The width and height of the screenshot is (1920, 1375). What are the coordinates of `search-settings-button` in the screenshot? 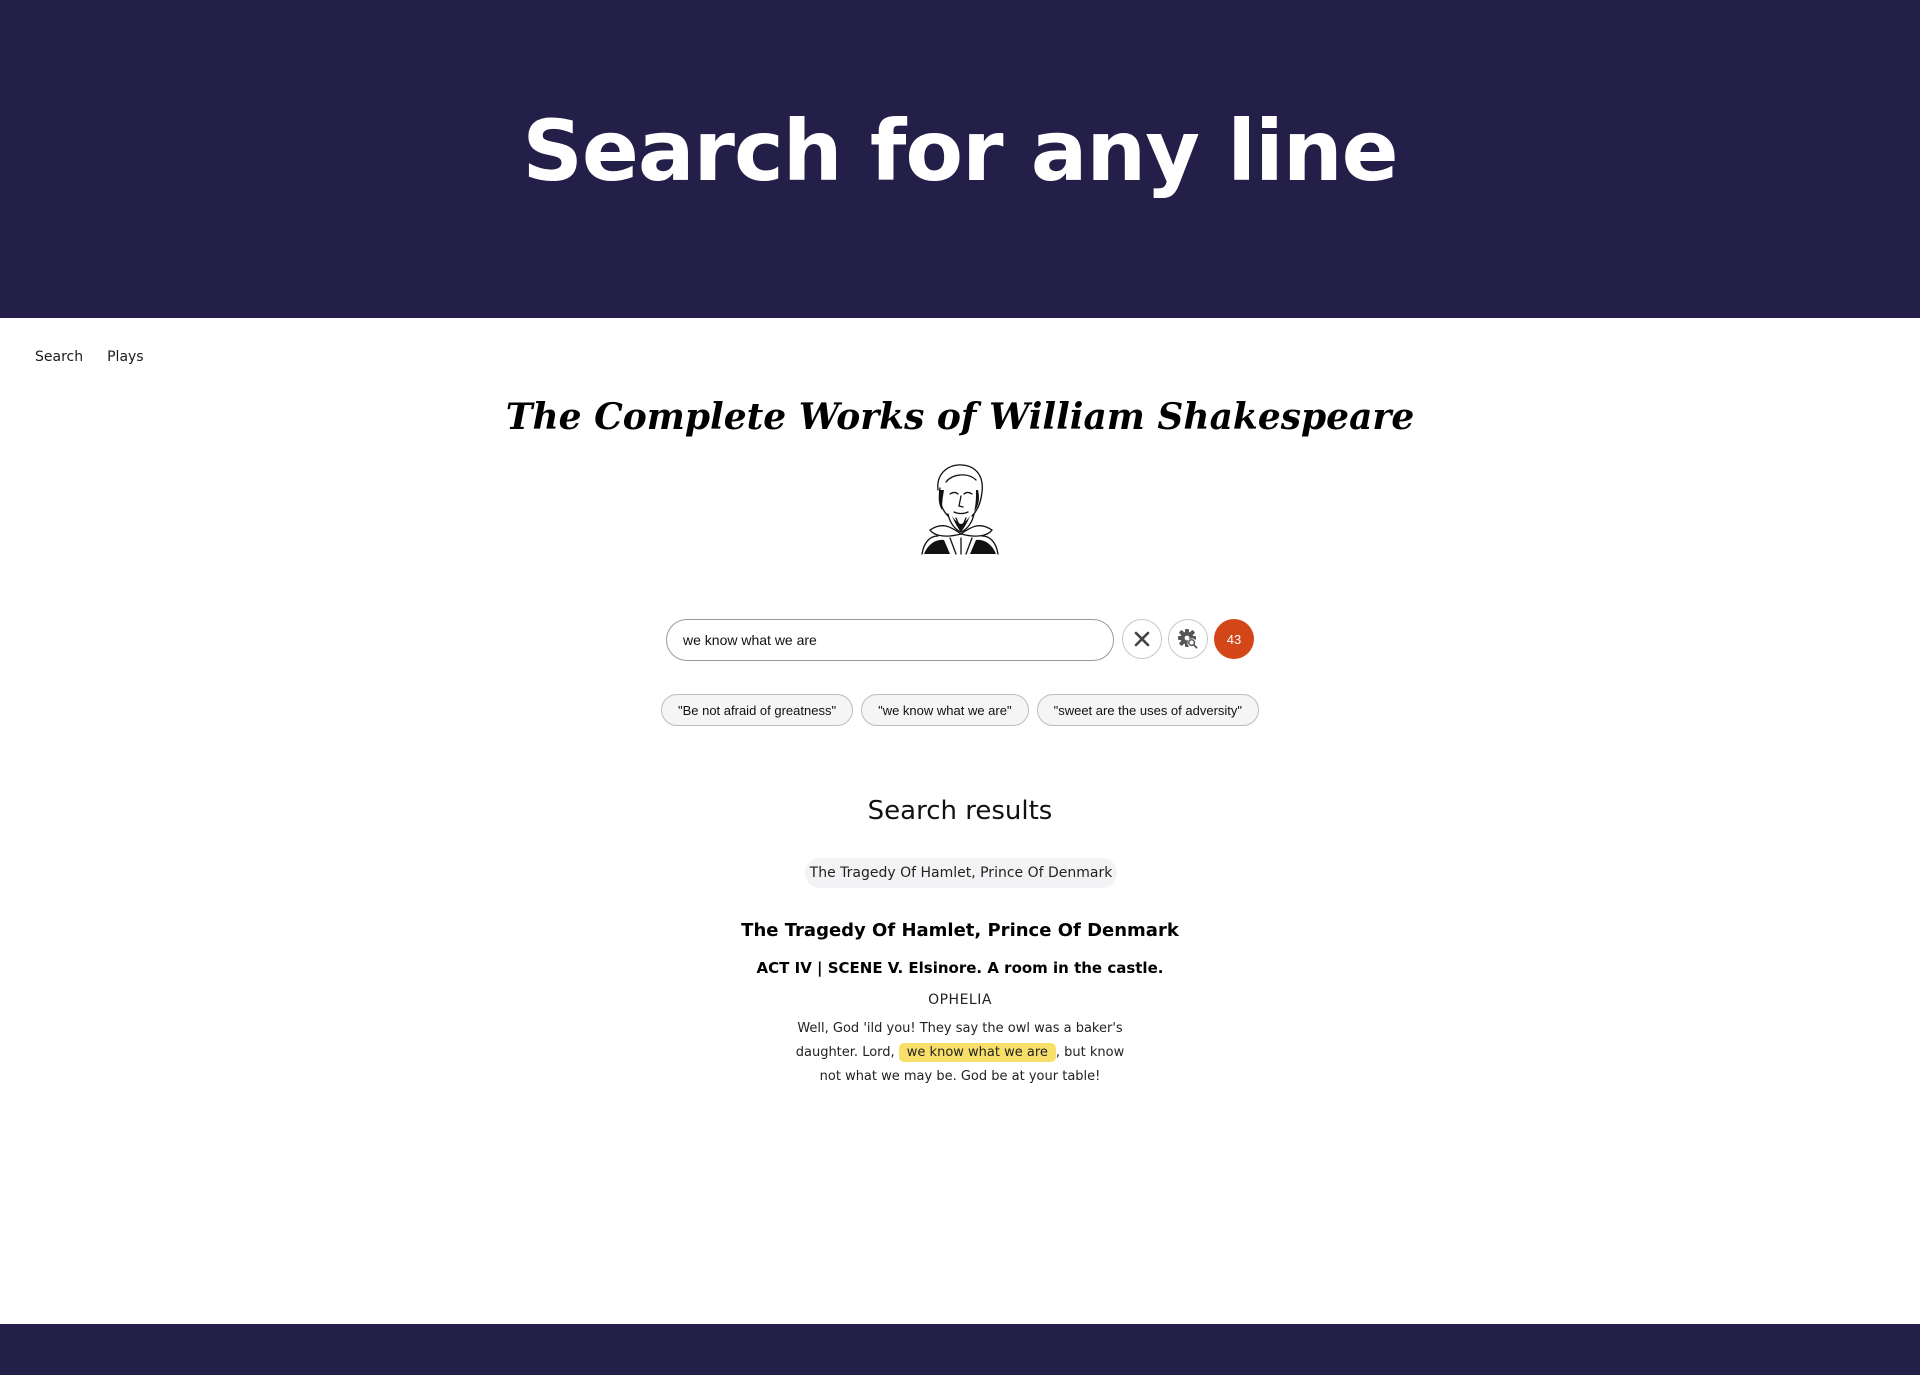 It's located at (1188, 639).